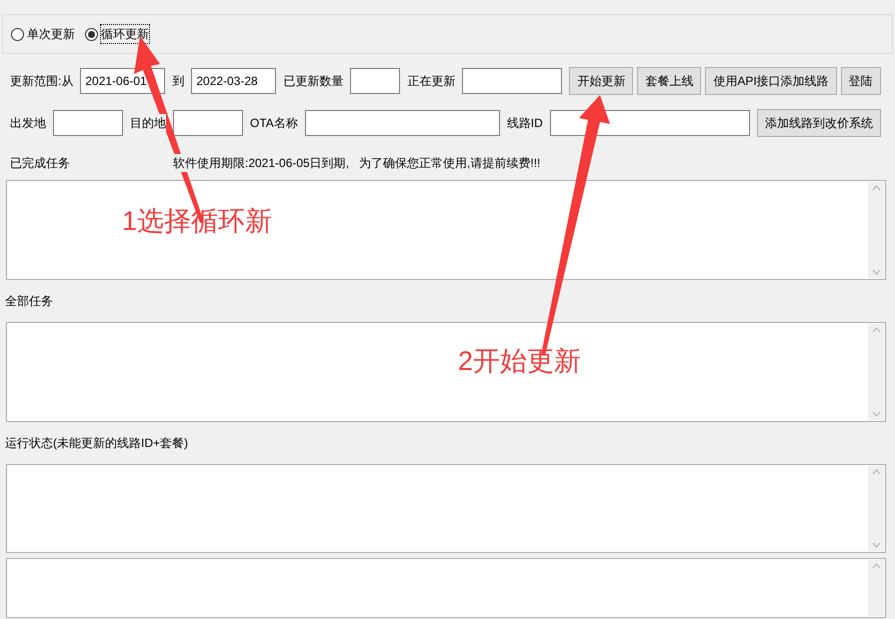  Describe the element at coordinates (125, 34) in the screenshot. I see `radio-label: 循环更新` at that location.